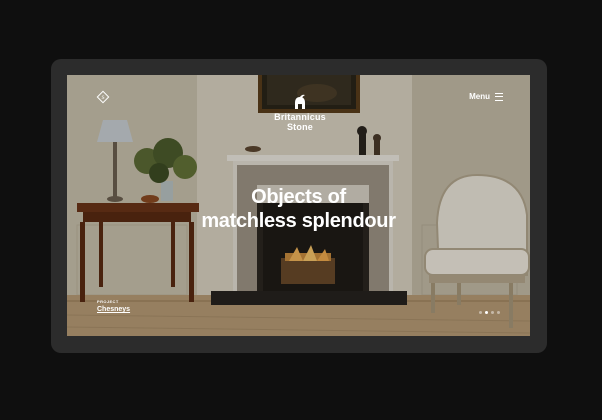  I want to click on slide-indicators, so click(489, 312).